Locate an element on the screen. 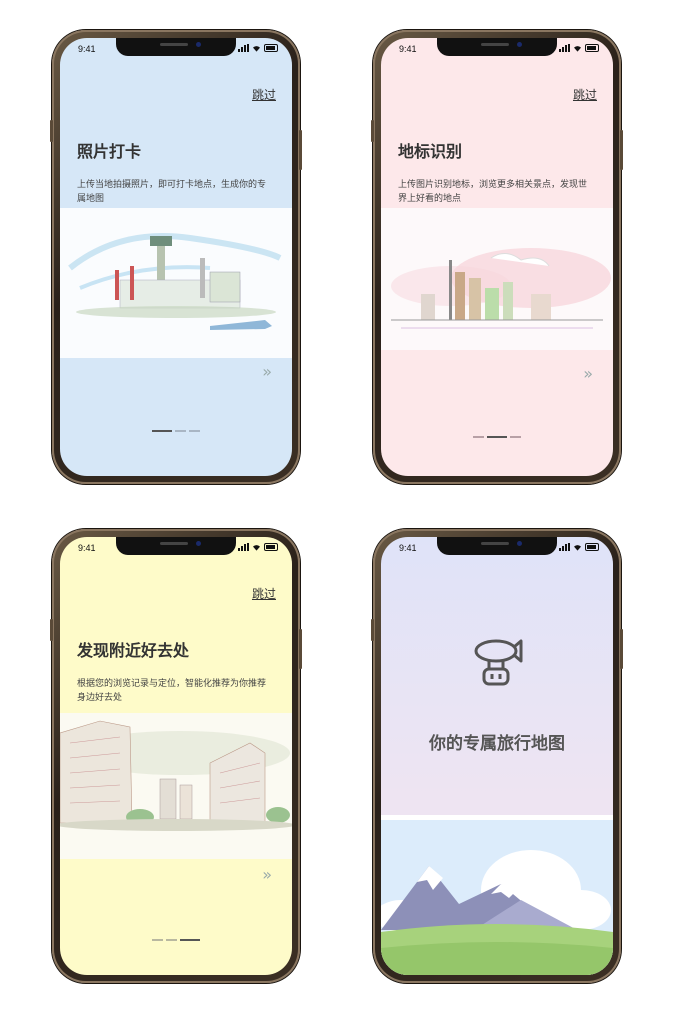 Image resolution: width=698 pixels, height=1020 pixels. page-description: 根据您的浏览记录与定位，智能化推荐为你推荐身边好去处 is located at coordinates (172, 691).